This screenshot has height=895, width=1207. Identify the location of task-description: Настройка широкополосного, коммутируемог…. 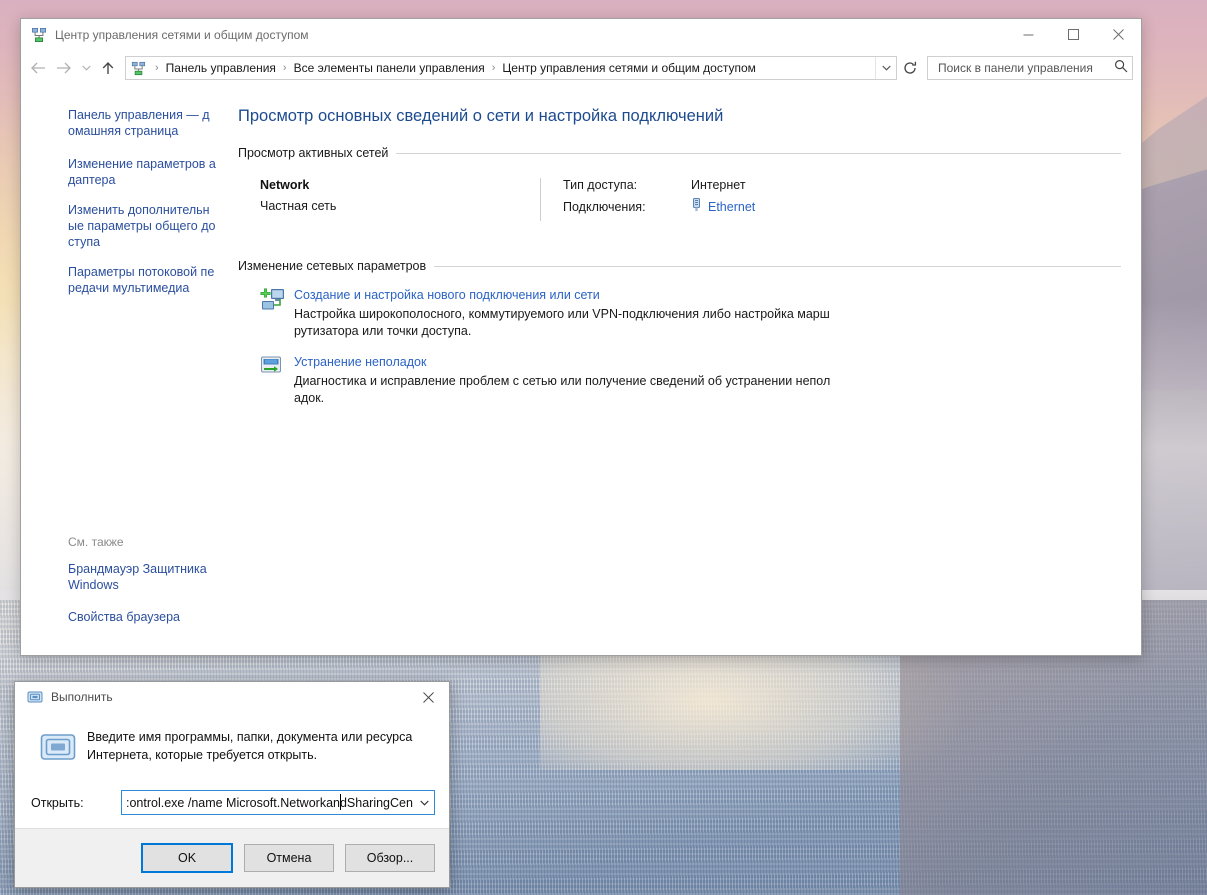
(562, 322).